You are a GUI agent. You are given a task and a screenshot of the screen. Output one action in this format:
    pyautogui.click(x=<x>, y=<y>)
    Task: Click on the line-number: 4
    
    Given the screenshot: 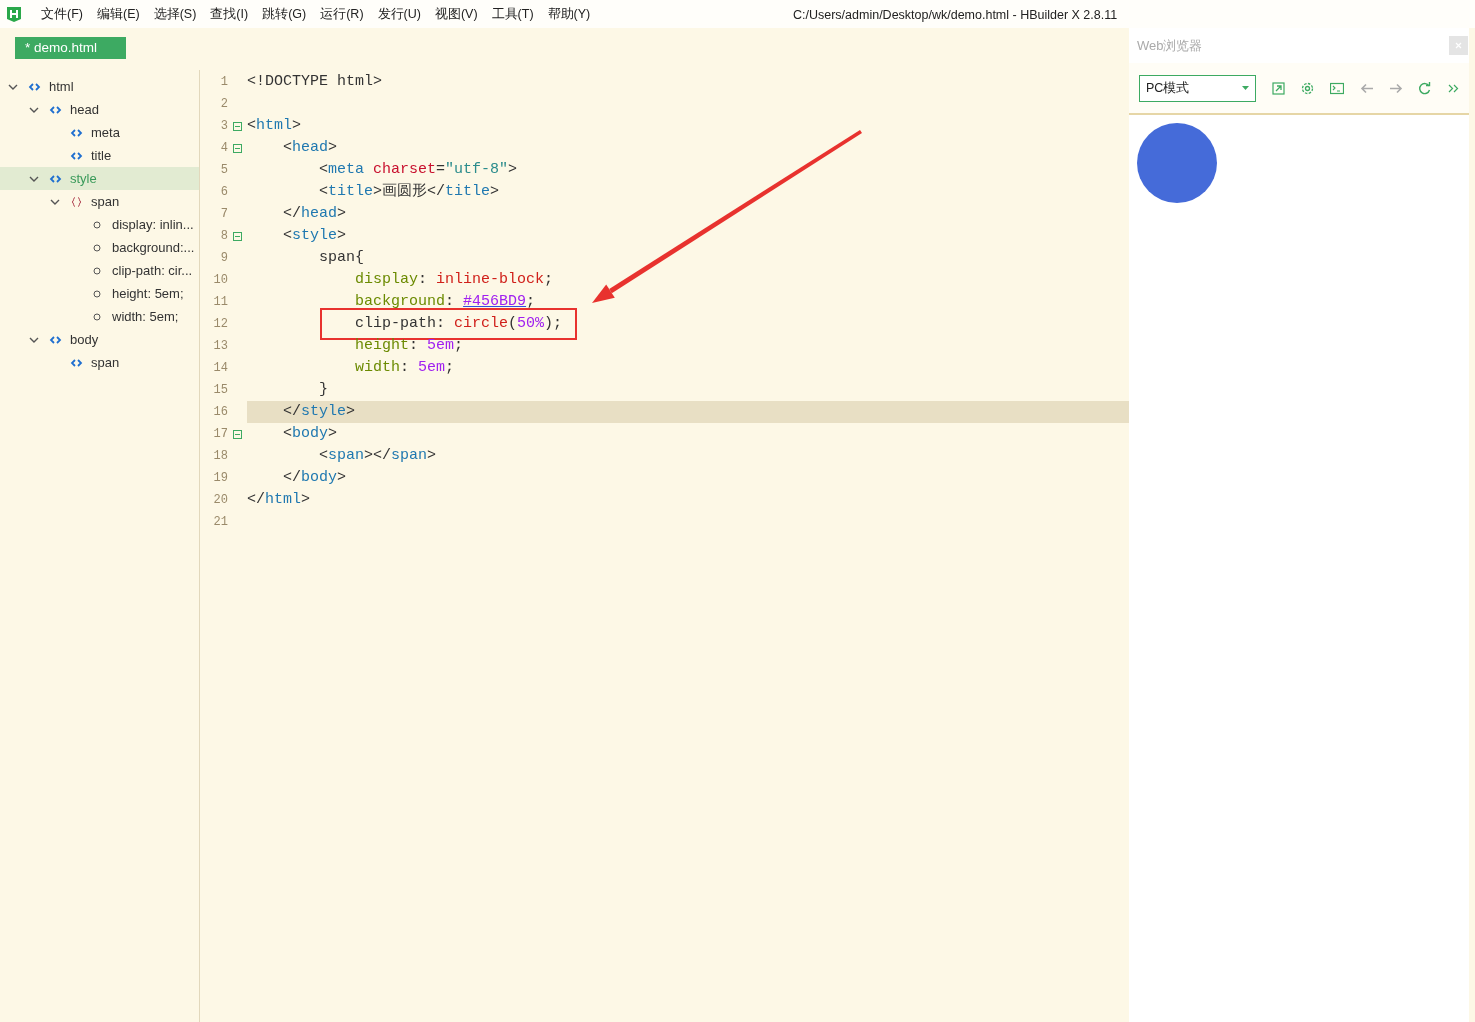 What is the action you would take?
    pyautogui.click(x=223, y=148)
    